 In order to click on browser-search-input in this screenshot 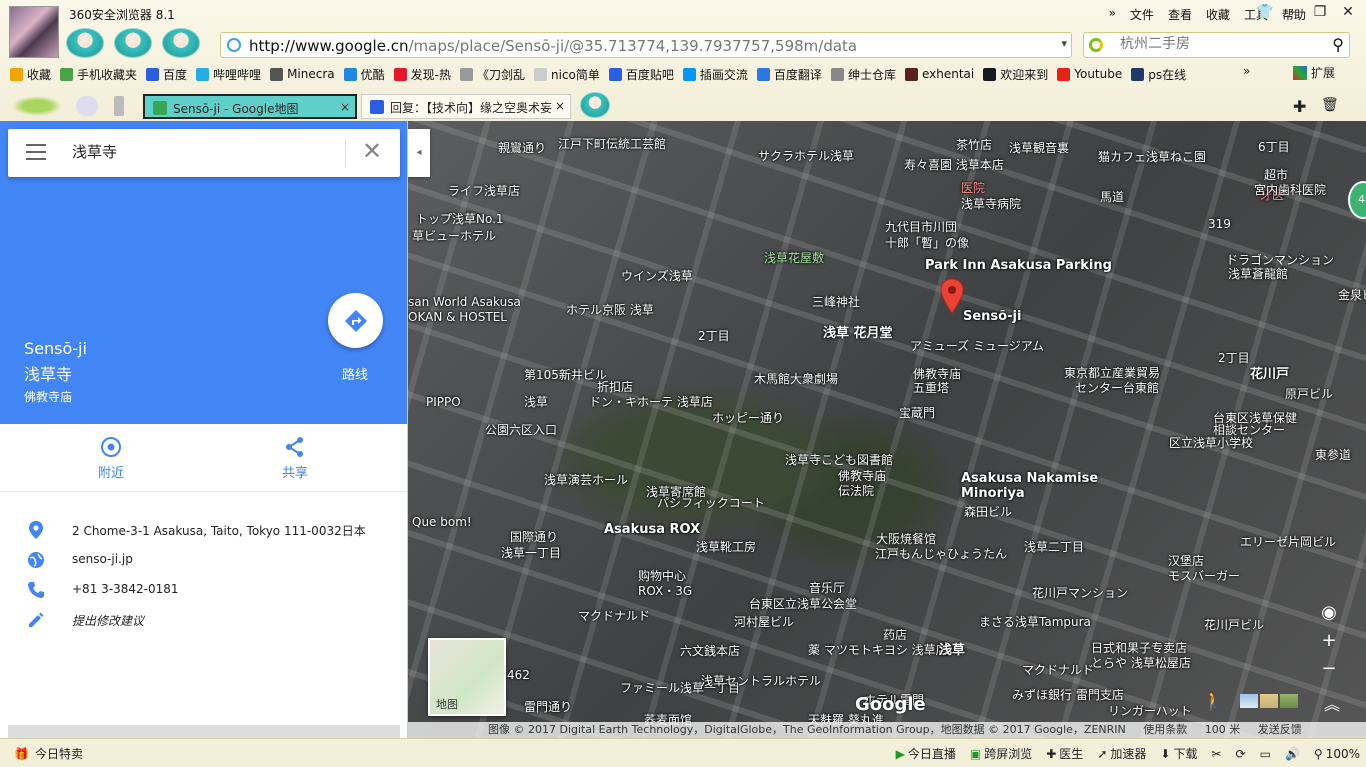, I will do `click(1220, 44)`.